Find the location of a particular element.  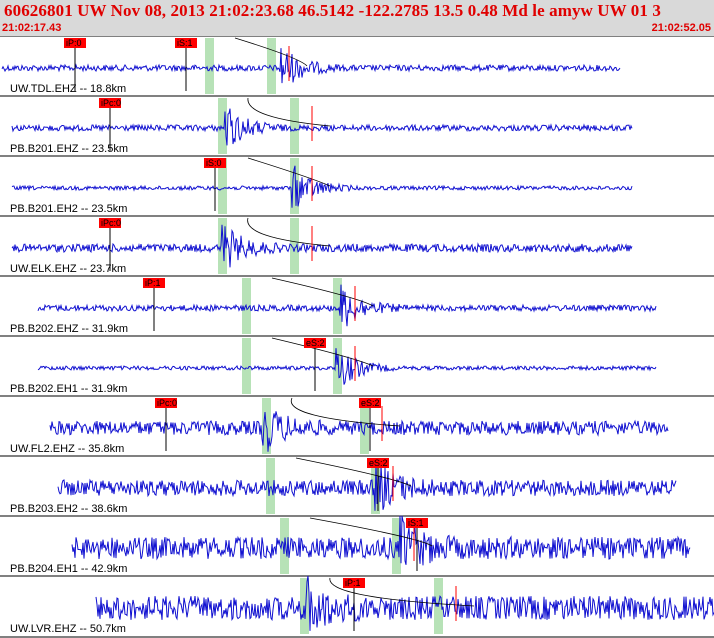

station-label: PB.B202.EH1 -- 31.9km is located at coordinates (68, 389).